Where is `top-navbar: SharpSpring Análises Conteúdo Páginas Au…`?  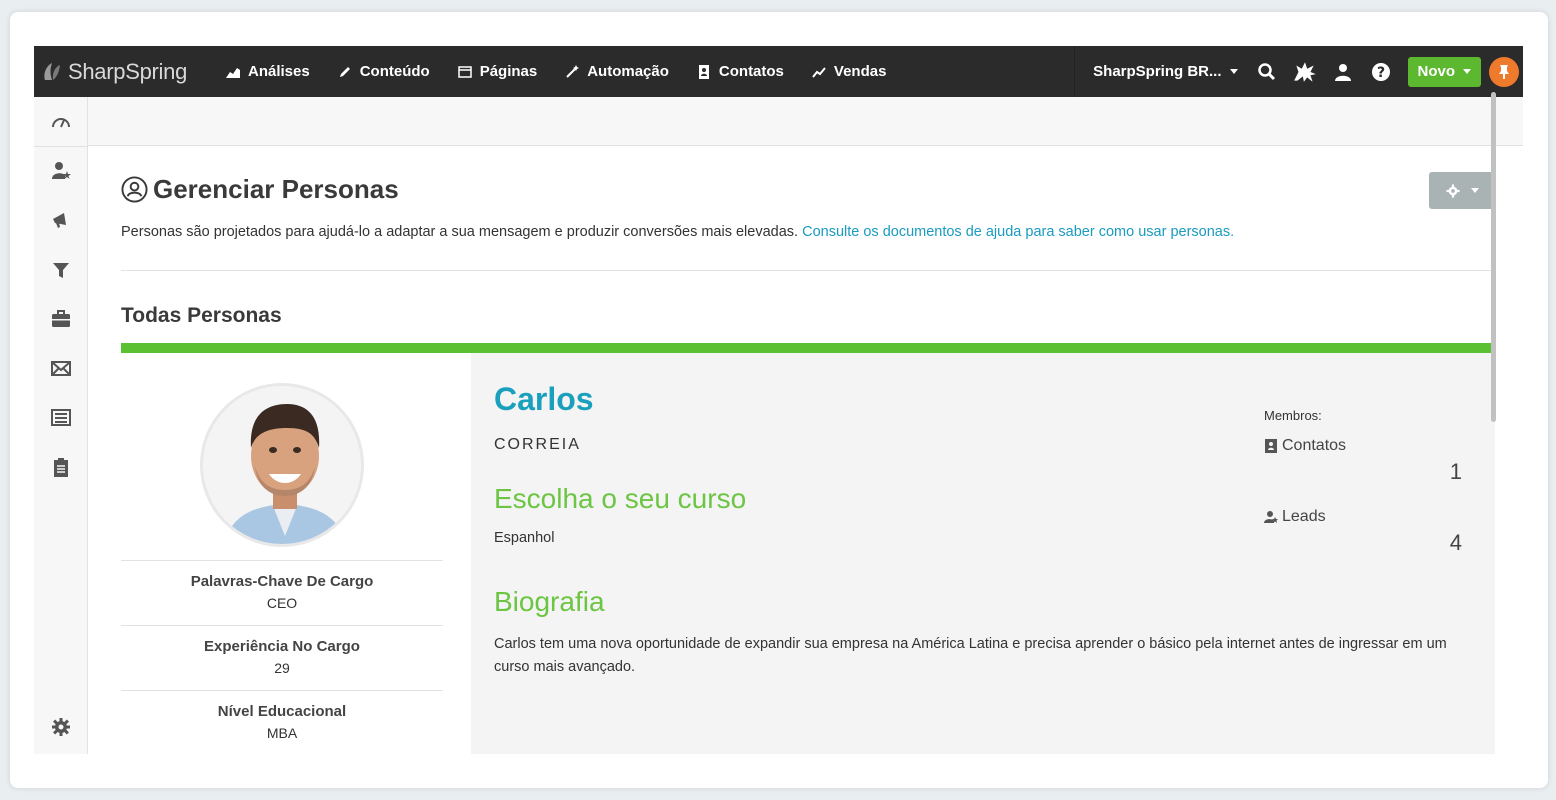
top-navbar: SharpSpring Análises Conteúdo Páginas Au… is located at coordinates (778, 71).